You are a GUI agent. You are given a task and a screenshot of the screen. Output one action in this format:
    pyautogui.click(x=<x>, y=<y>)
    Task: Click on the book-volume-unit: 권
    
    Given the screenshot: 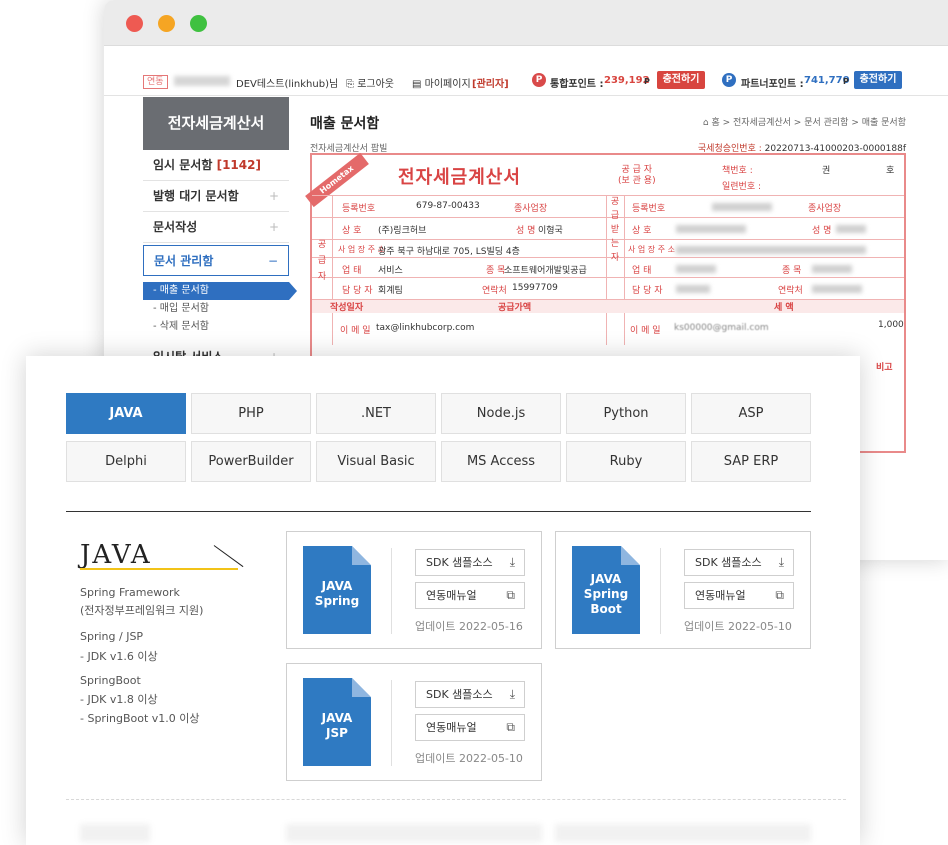 What is the action you would take?
    pyautogui.click(x=826, y=171)
    